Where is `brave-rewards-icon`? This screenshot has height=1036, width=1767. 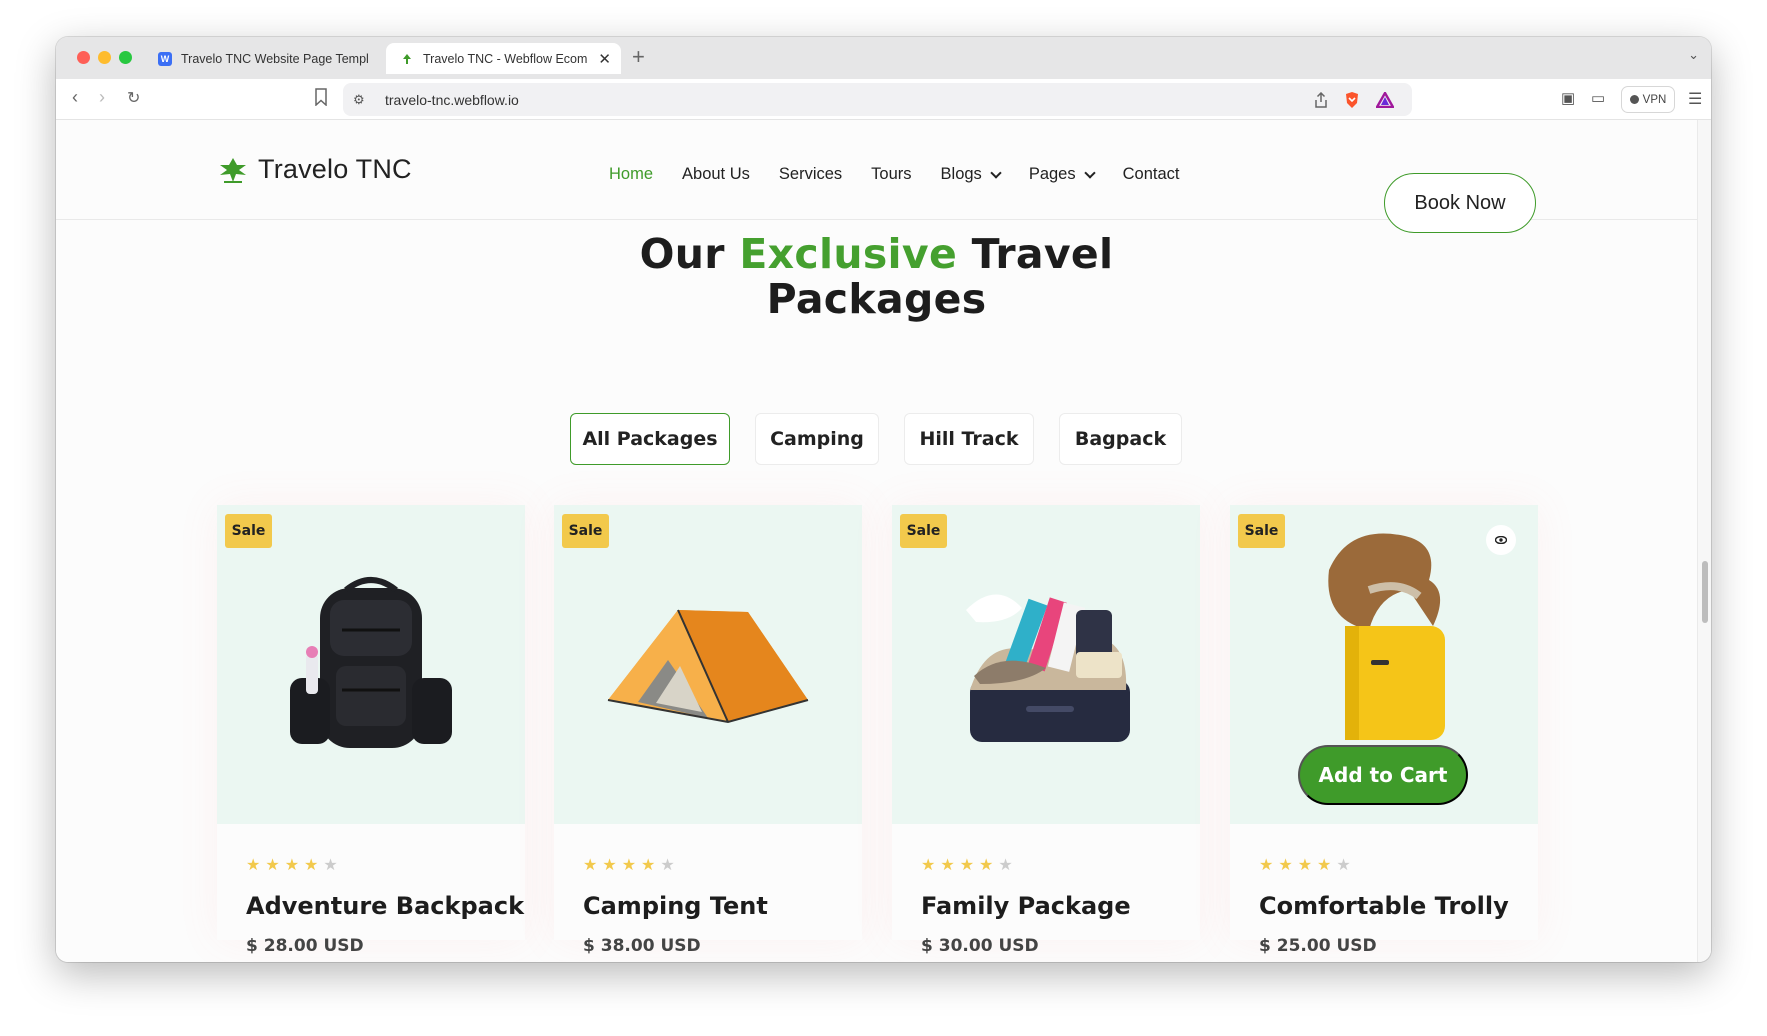 brave-rewards-icon is located at coordinates (1385, 100).